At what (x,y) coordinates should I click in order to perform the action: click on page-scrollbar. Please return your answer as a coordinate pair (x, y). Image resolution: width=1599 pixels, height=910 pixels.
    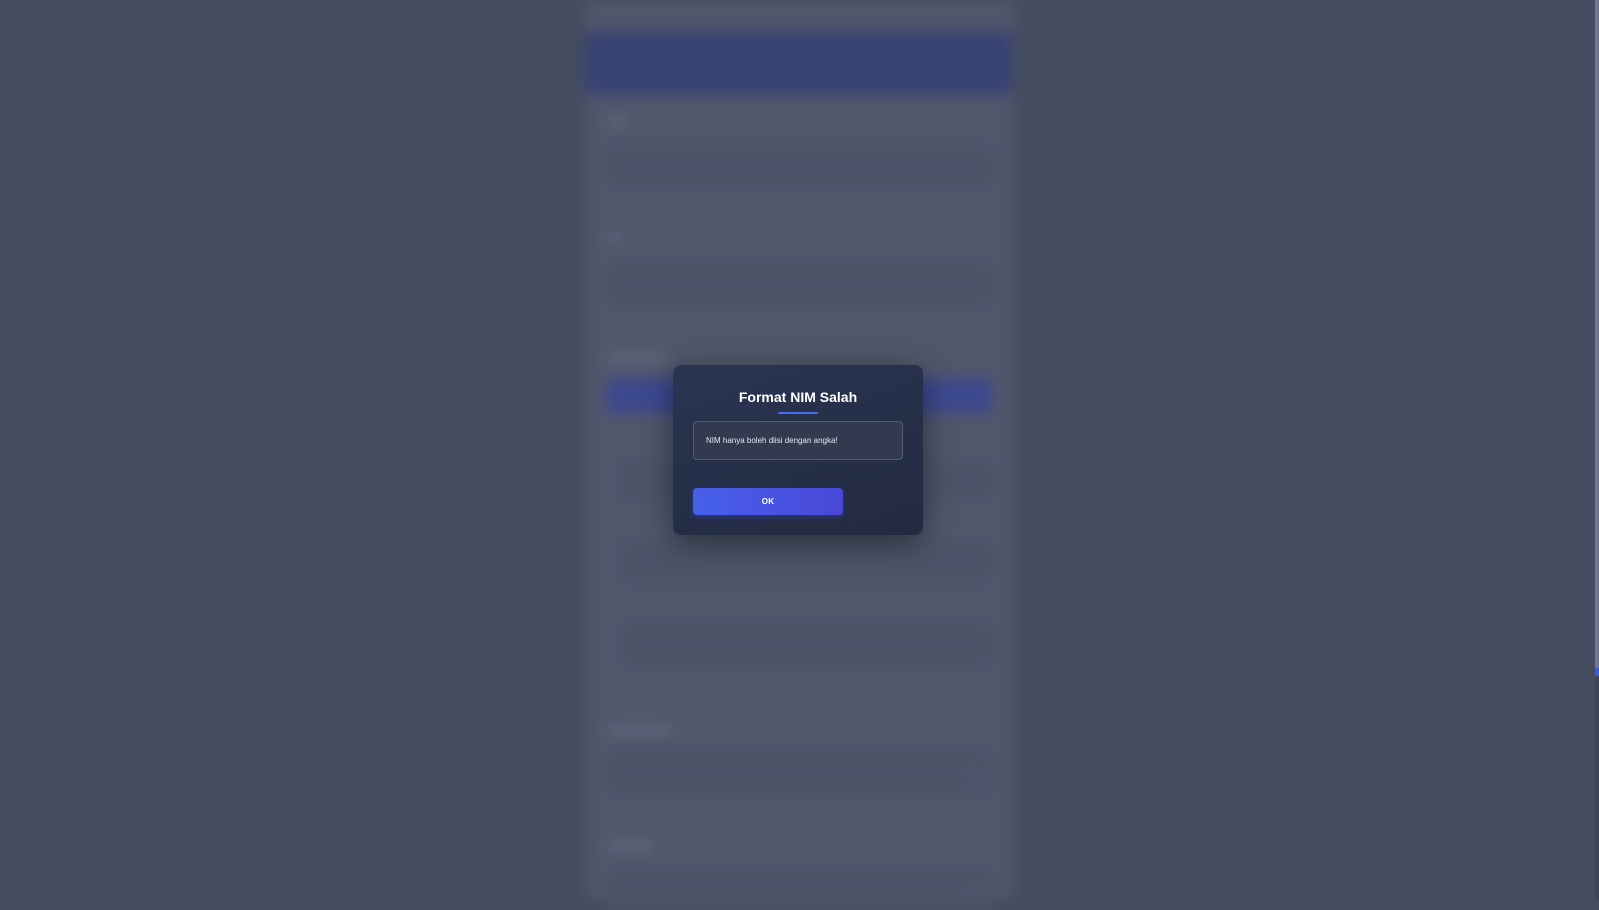
    Looking at the image, I should click on (1597, 449).